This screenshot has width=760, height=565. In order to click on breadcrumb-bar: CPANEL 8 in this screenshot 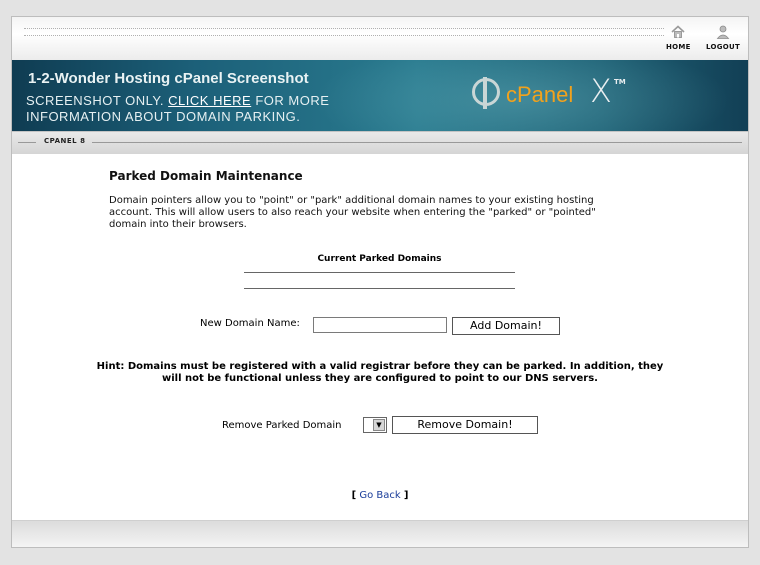, I will do `click(380, 142)`.